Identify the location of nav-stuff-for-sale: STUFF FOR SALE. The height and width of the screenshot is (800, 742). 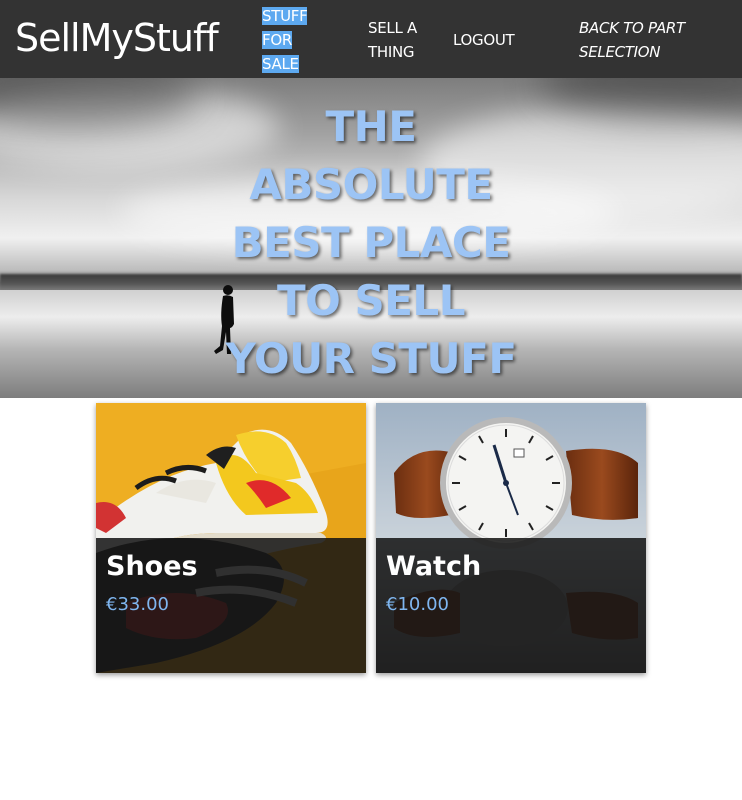
(289, 40).